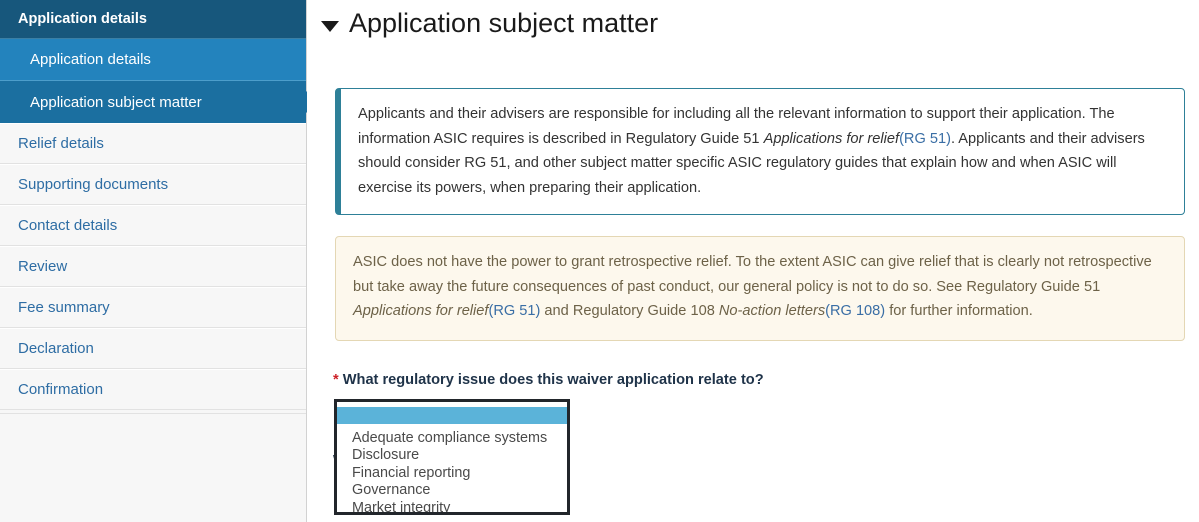 This screenshot has height=522, width=1199. Describe the element at coordinates (64, 307) in the screenshot. I see `sidebar-item-label: Fee summary` at that location.